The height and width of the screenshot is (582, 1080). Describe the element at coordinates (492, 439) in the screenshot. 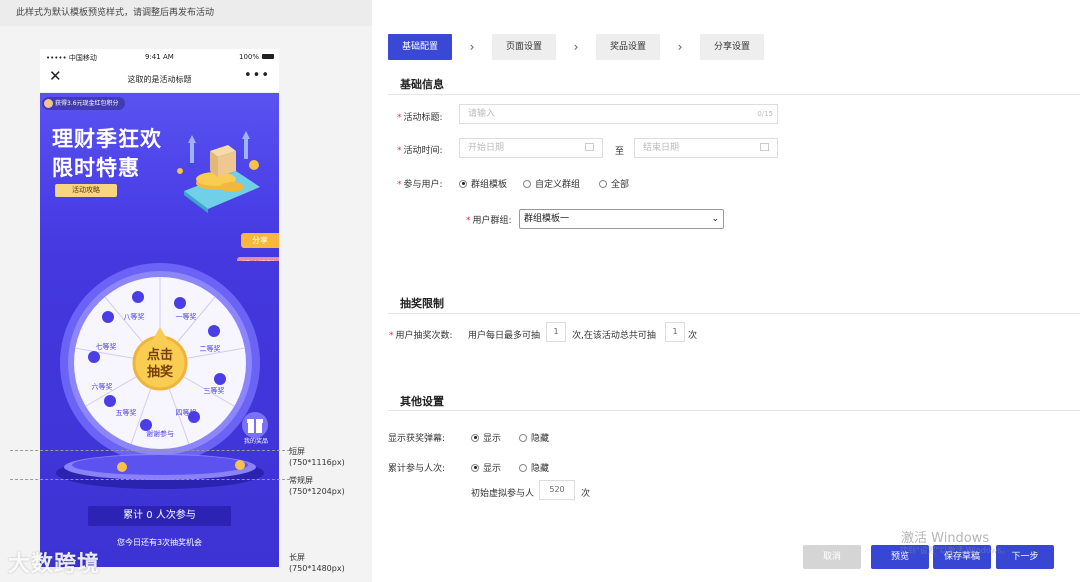

I see `popup-show-label: 显示` at that location.